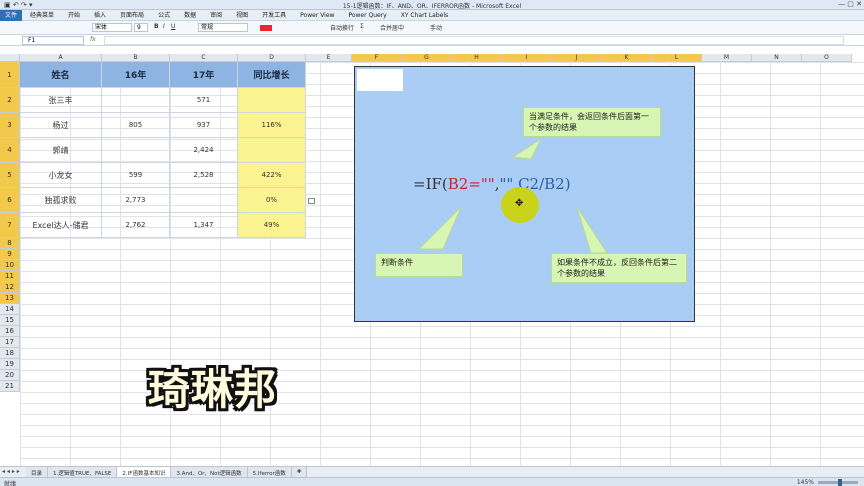 The height and width of the screenshot is (486, 864). Describe the element at coordinates (10, 331) in the screenshot. I see `row-header-16: 16` at that location.